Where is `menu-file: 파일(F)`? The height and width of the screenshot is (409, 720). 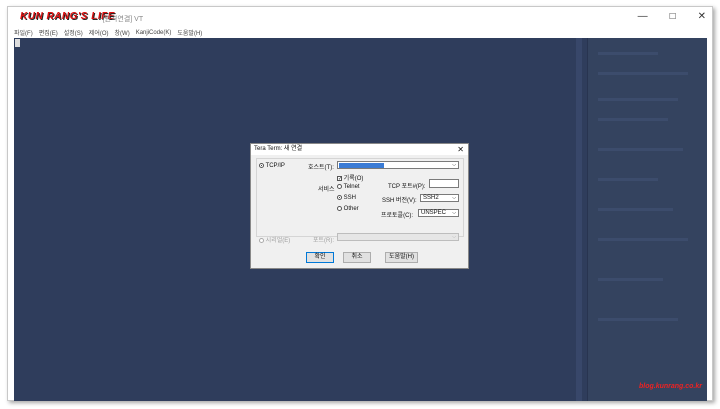
menu-file: 파일(F) is located at coordinates (23, 32).